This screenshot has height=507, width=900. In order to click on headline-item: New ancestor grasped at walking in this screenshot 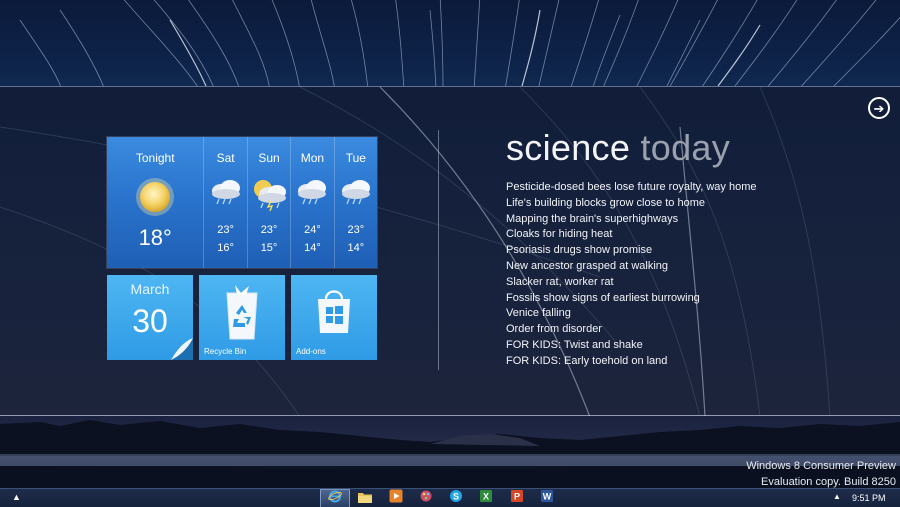, I will do `click(631, 267)`.